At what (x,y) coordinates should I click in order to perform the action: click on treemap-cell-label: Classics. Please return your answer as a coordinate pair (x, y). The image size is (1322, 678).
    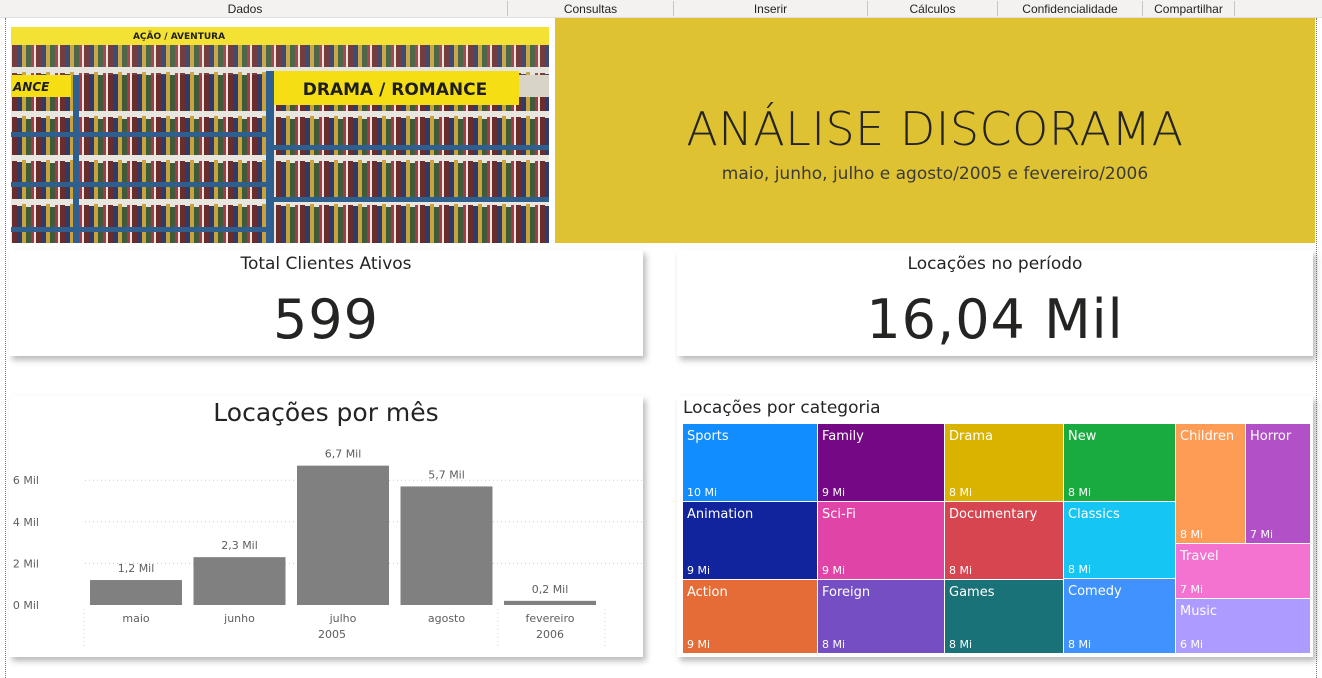
    Looking at the image, I should click on (1094, 514).